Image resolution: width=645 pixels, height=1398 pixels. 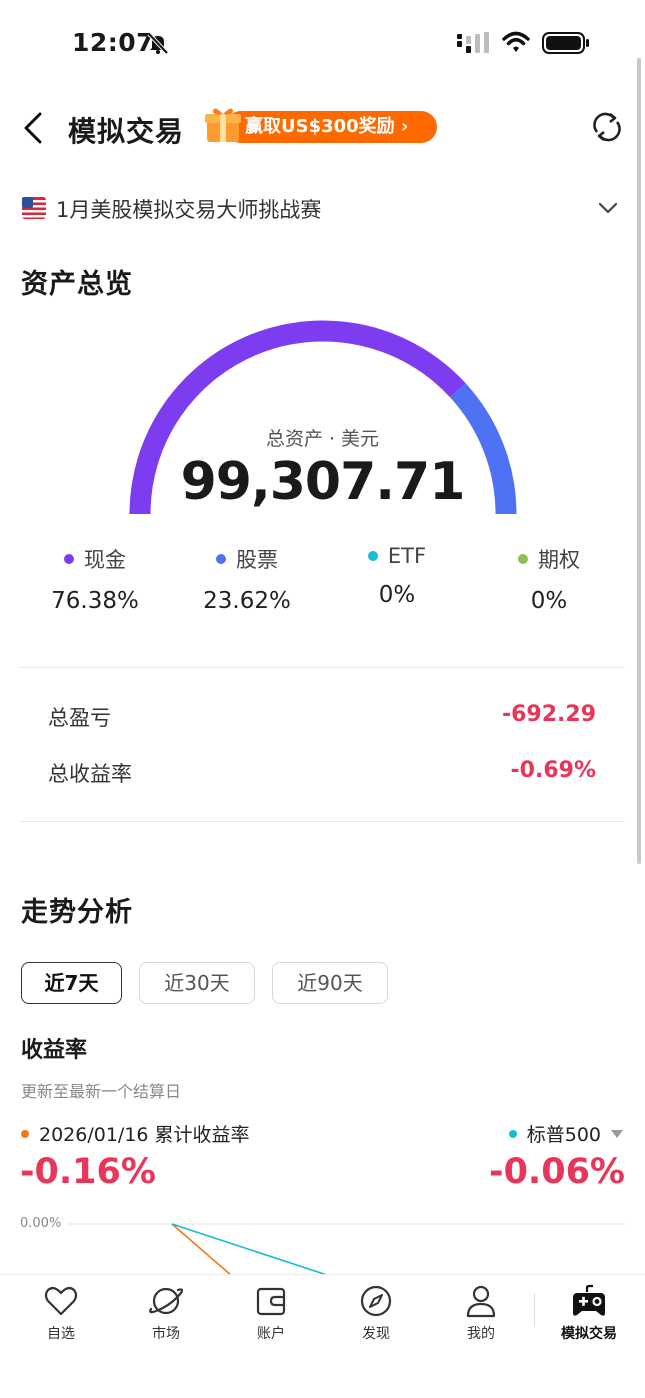 I want to click on allocation-options: 期权 0%, so click(x=549, y=579).